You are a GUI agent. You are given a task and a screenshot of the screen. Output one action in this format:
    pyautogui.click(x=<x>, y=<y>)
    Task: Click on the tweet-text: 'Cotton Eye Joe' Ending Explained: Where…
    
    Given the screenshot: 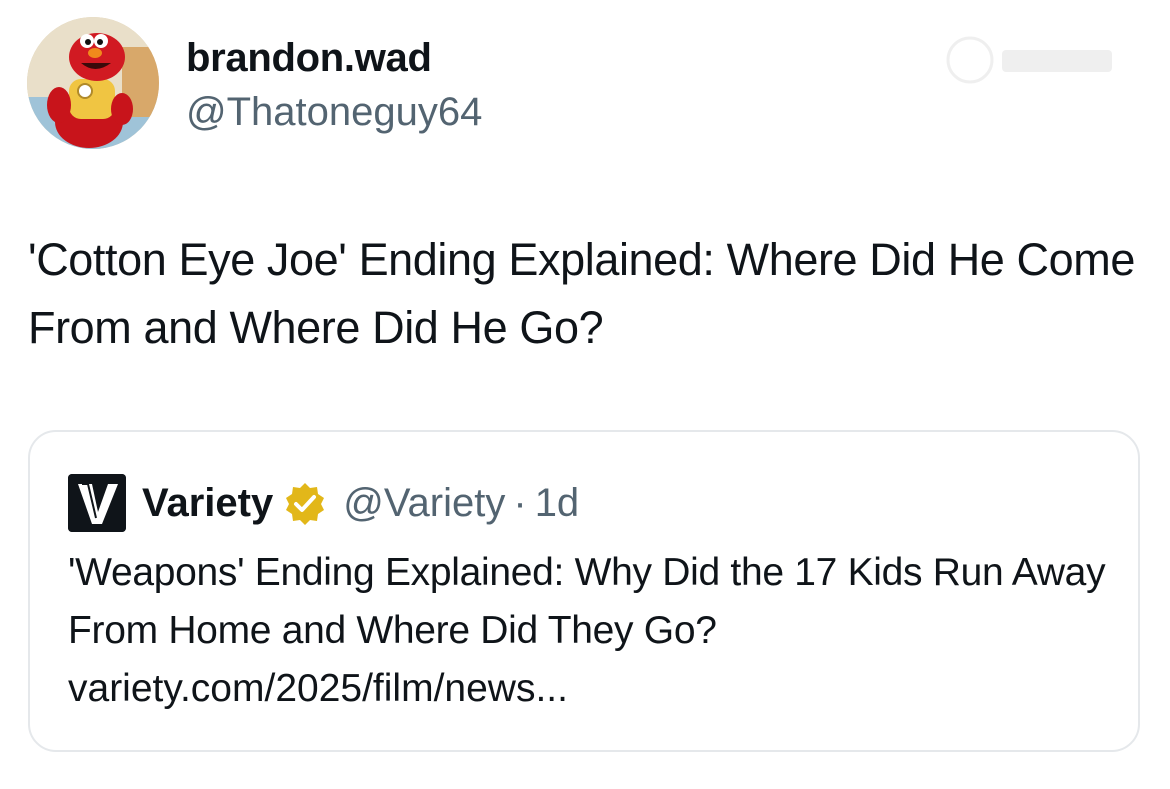 What is the action you would take?
    pyautogui.click(x=581, y=293)
    